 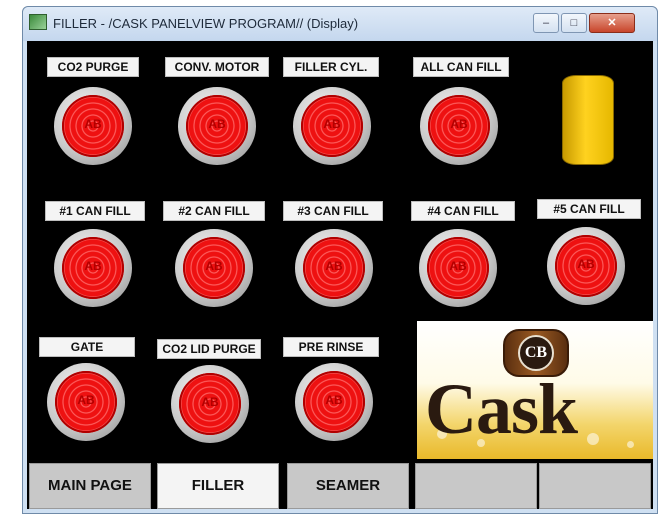 I want to click on conv-motor-button: AB, so click(x=217, y=126).